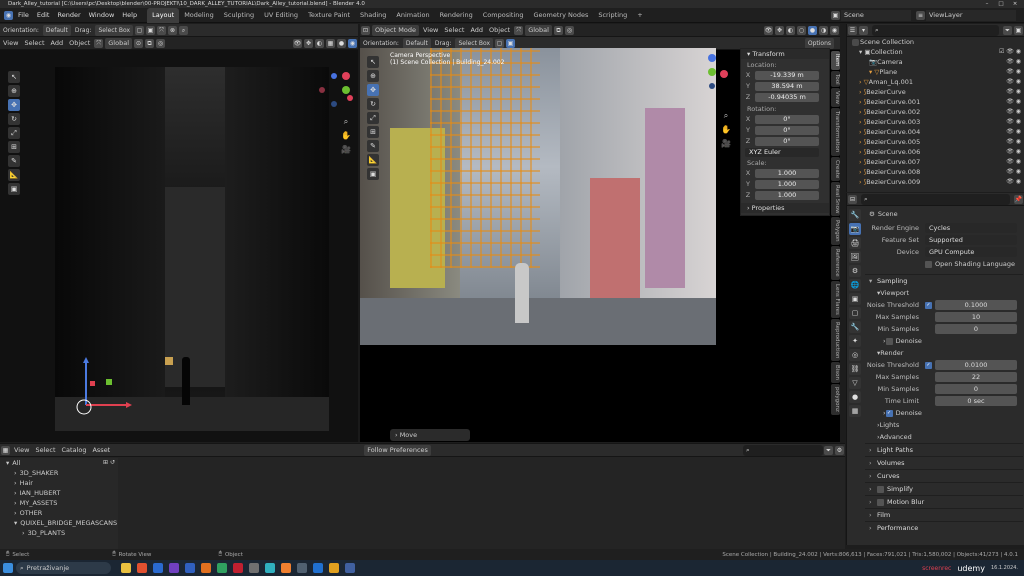 The image size is (1024, 576). I want to click on transform-panel-header: ▾ Transform, so click(785, 54).